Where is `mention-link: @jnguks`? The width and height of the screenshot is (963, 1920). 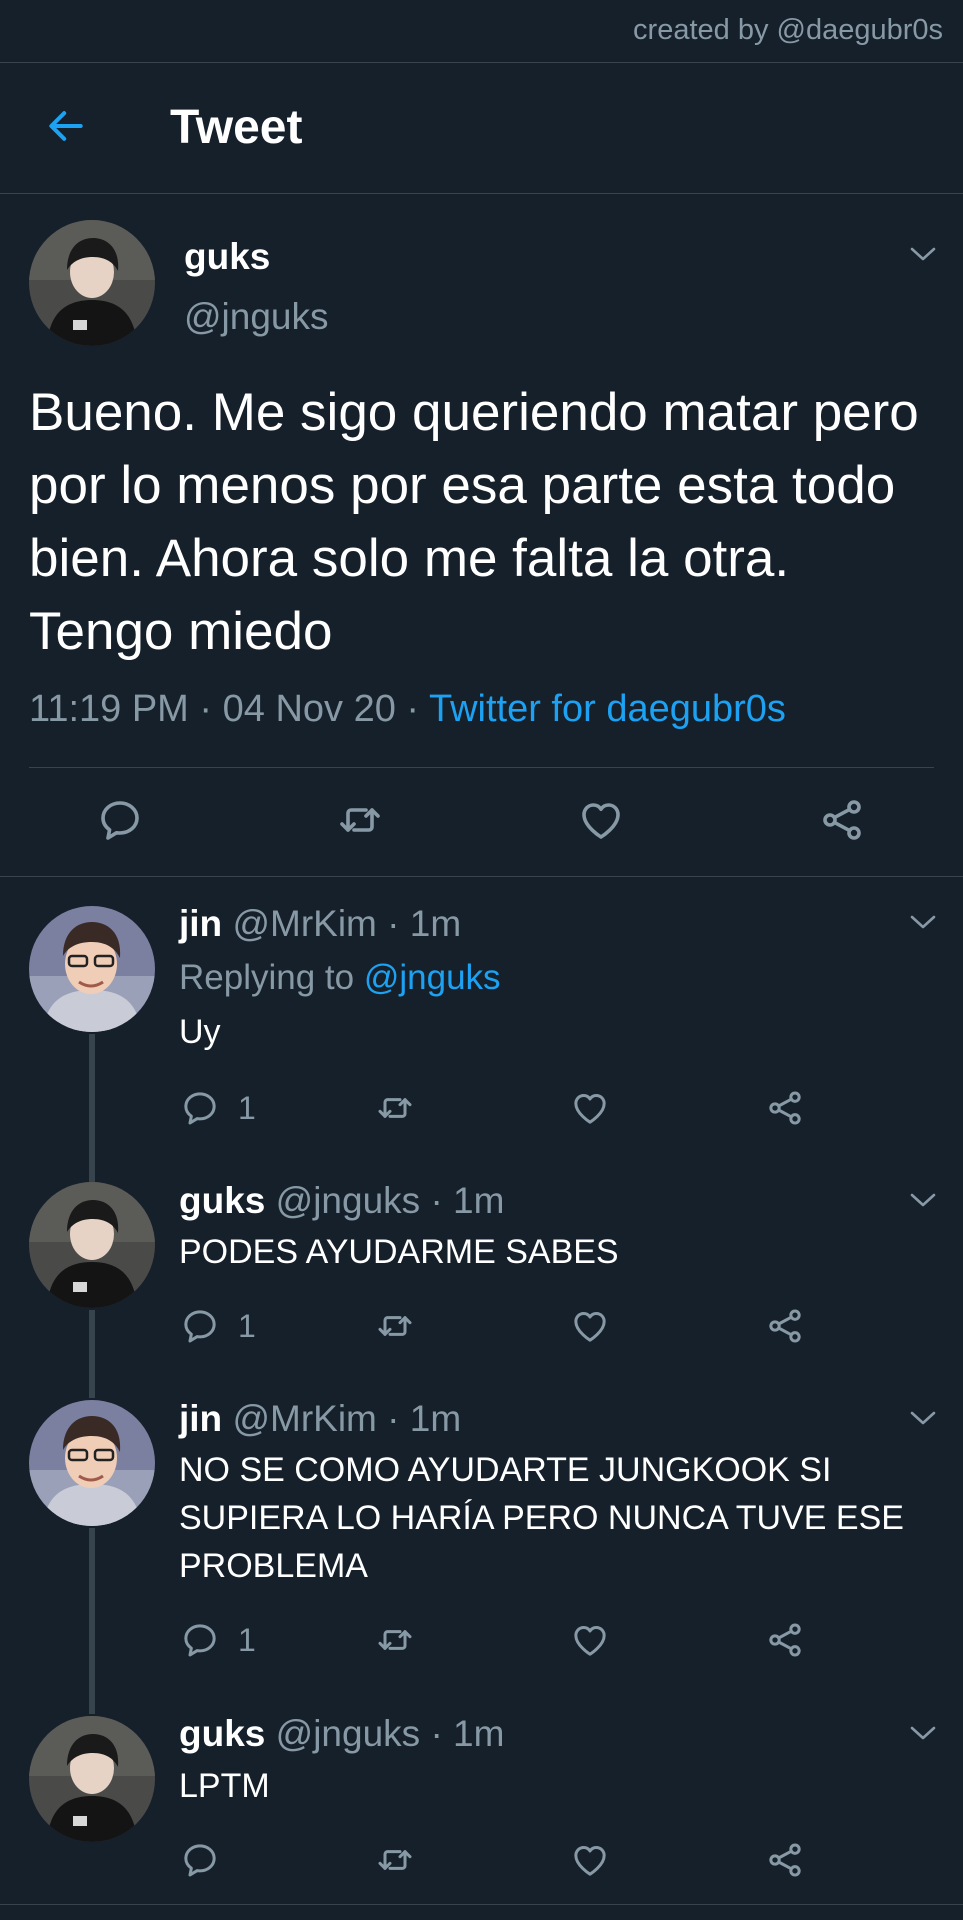 mention-link: @jnguks is located at coordinates (432, 977).